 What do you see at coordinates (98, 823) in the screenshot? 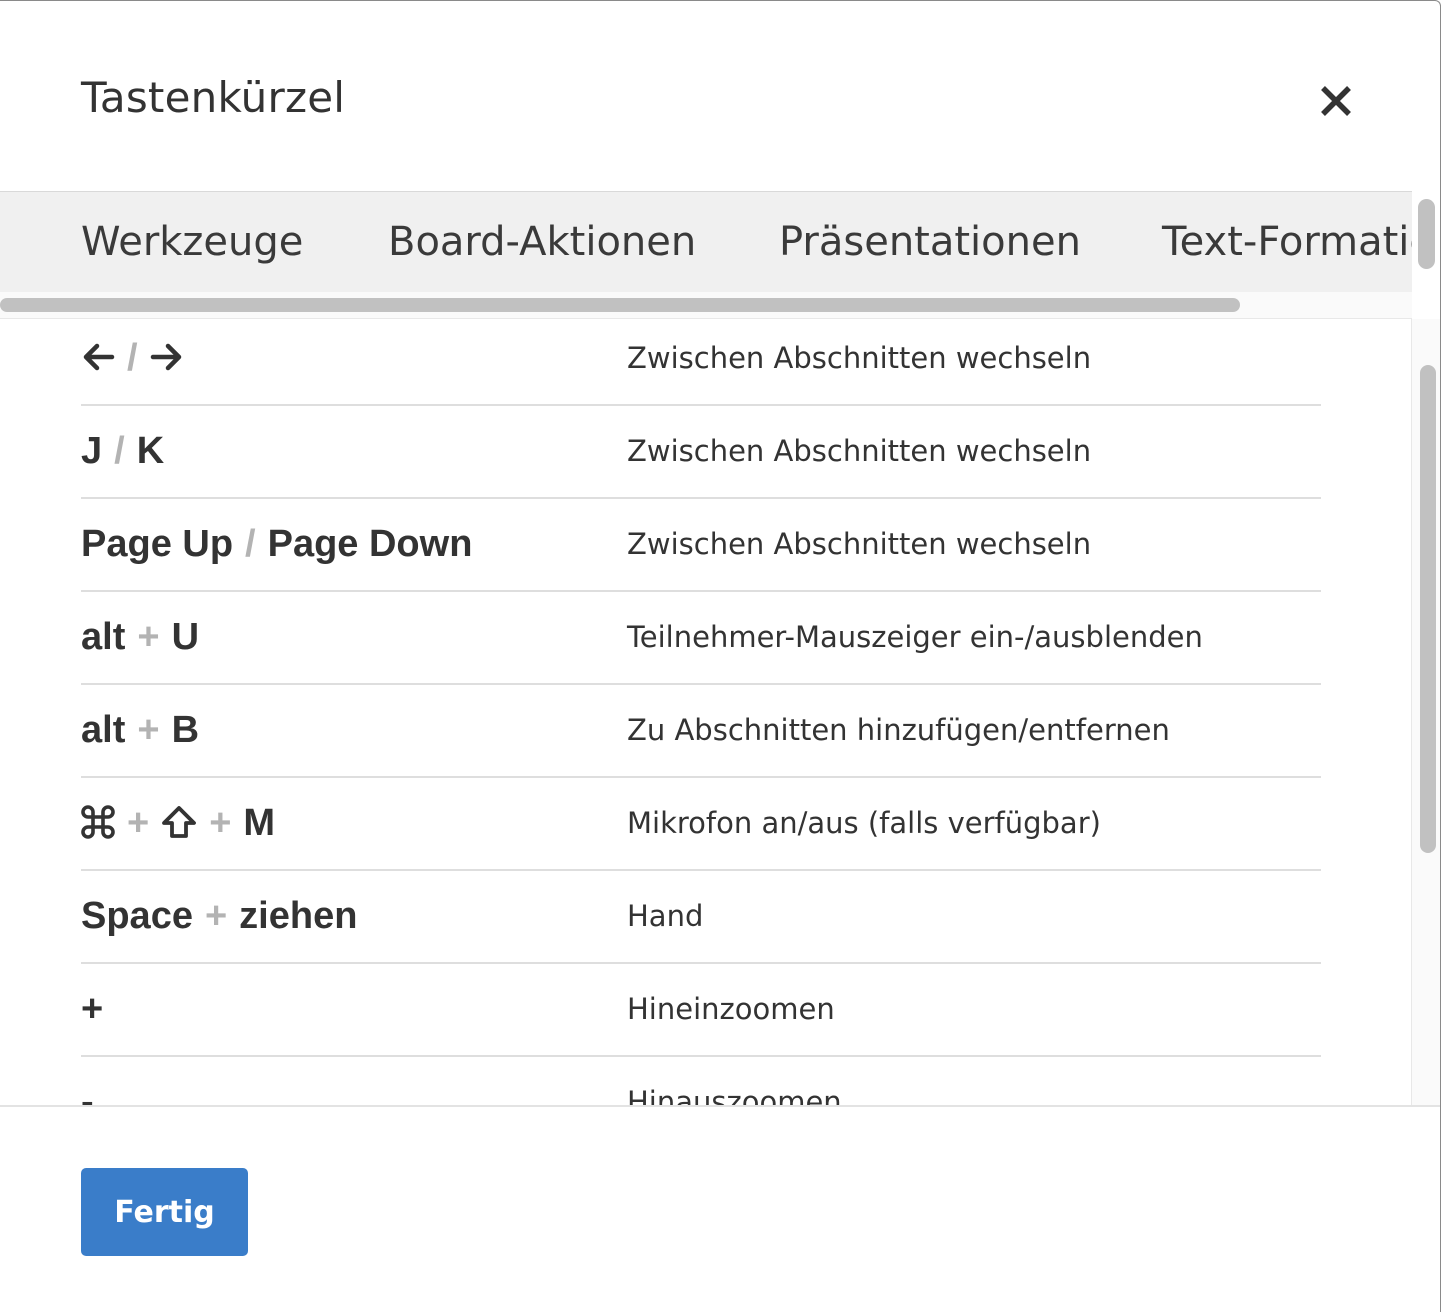
I see `command-icon` at bounding box center [98, 823].